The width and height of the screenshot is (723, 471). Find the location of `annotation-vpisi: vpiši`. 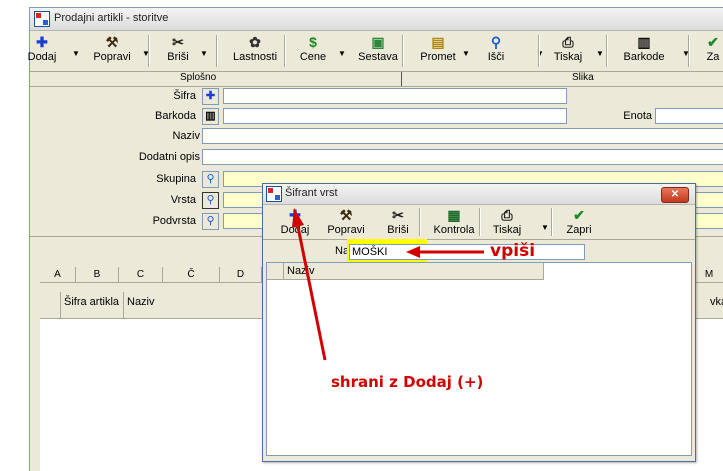

annotation-vpisi: vpiši is located at coordinates (513, 251).